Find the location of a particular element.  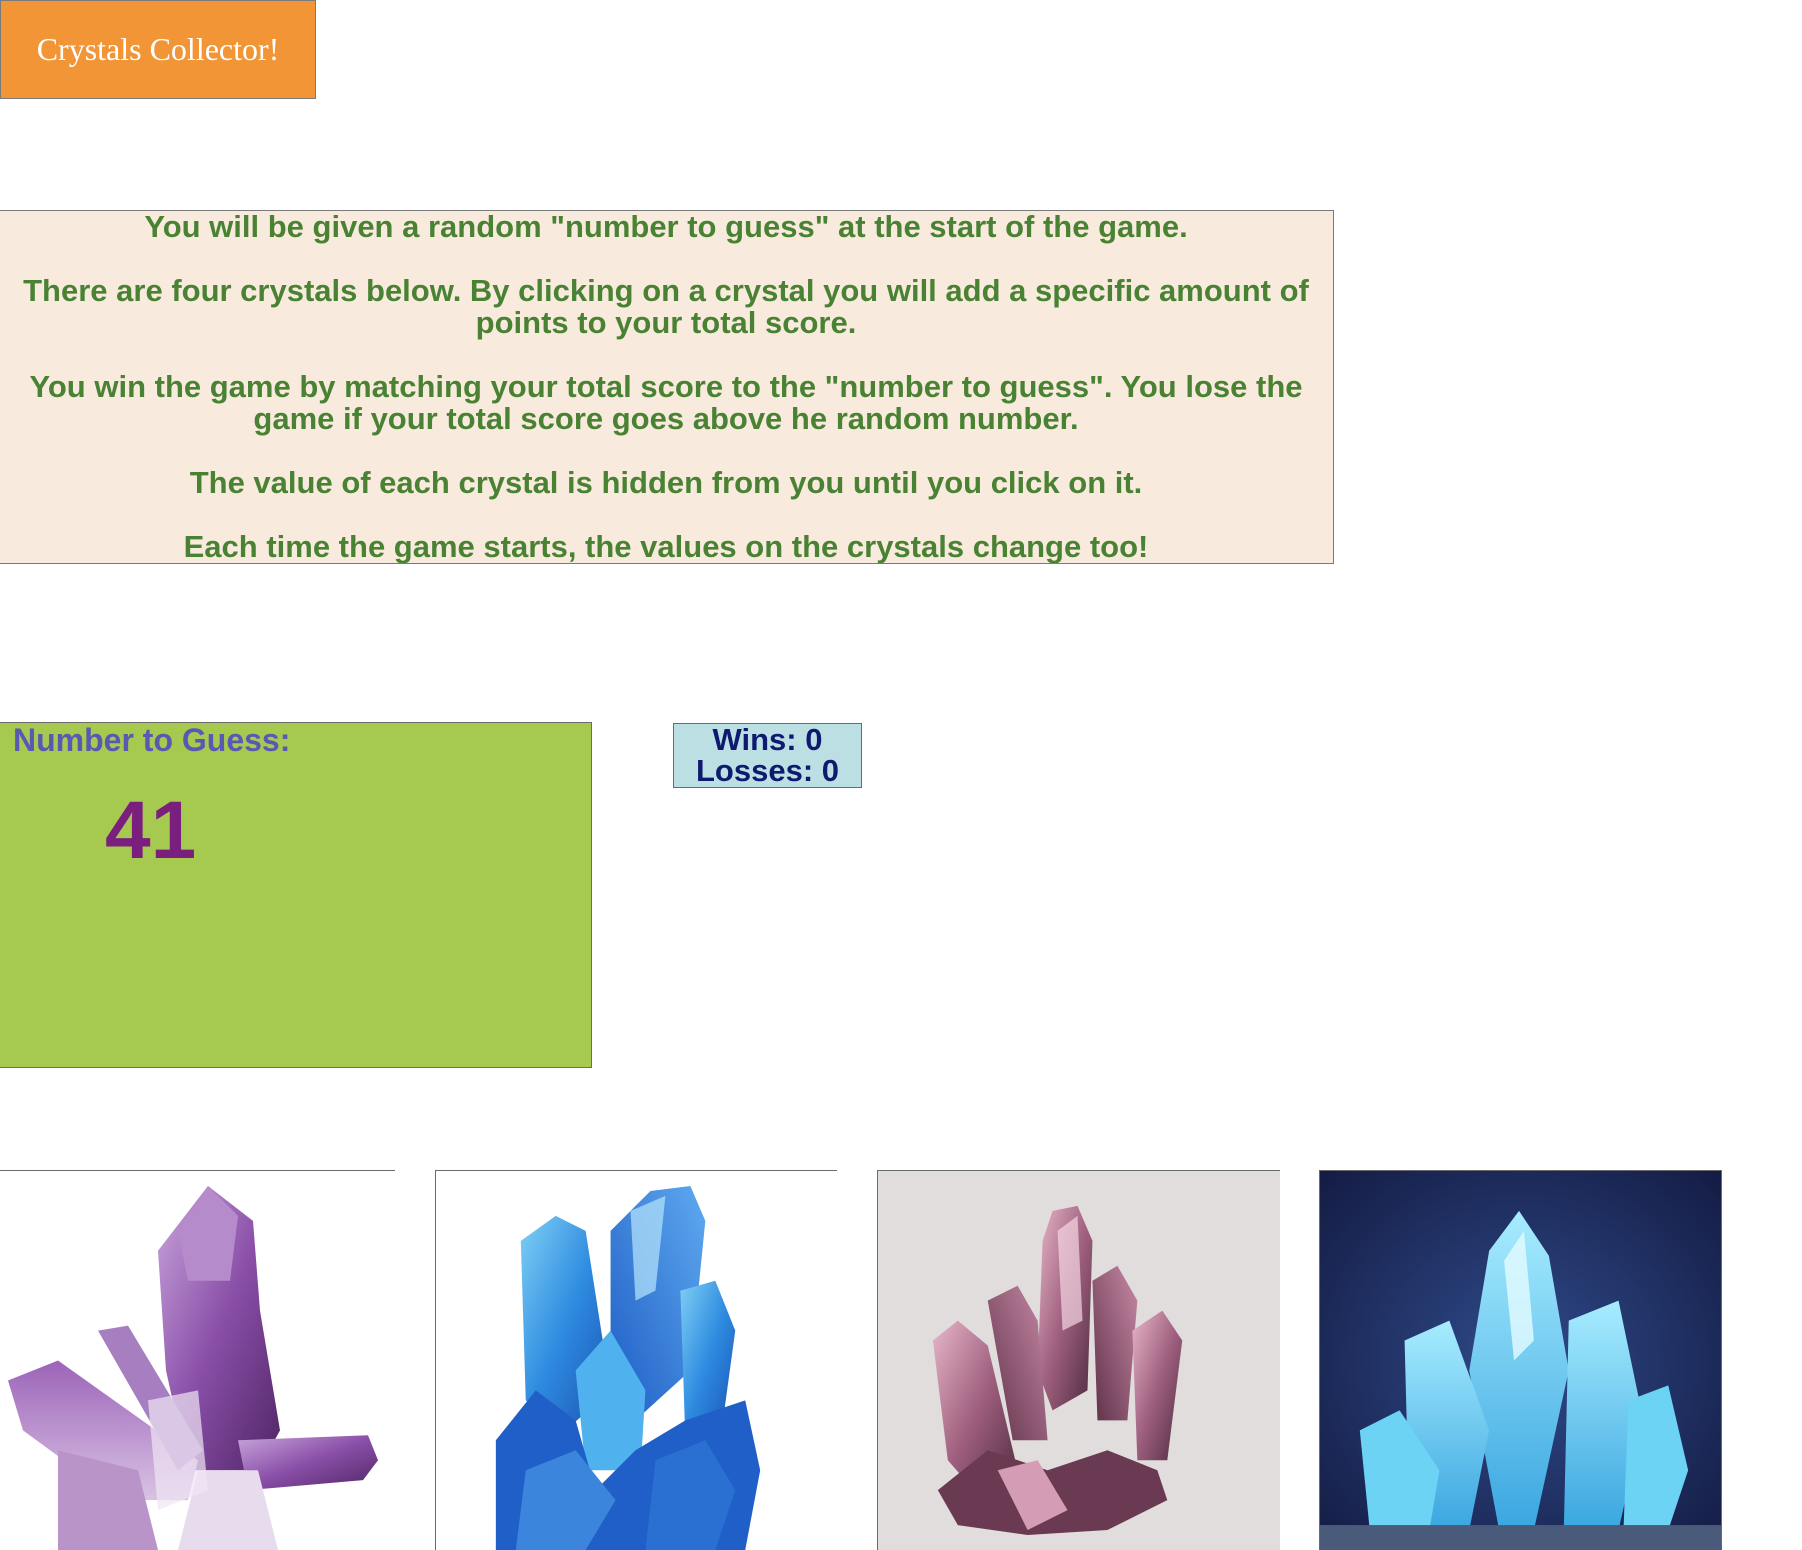

page-title: Crystals Collector! is located at coordinates (158, 49).